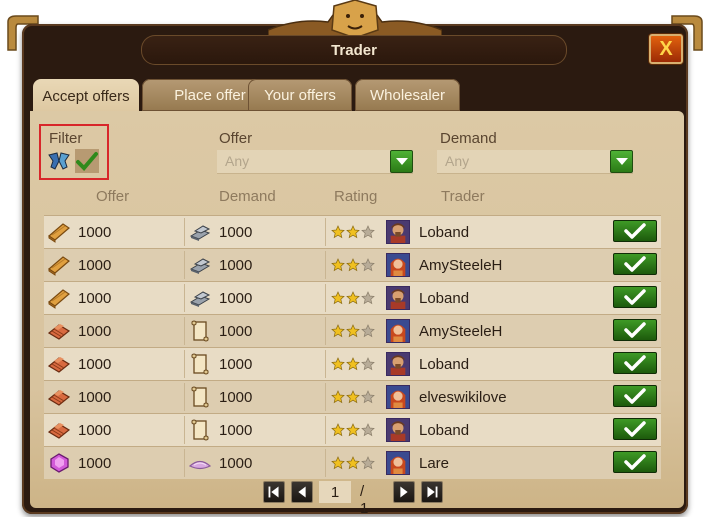 The image size is (710, 517). What do you see at coordinates (315, 162) in the screenshot?
I see `offer-select: Any` at bounding box center [315, 162].